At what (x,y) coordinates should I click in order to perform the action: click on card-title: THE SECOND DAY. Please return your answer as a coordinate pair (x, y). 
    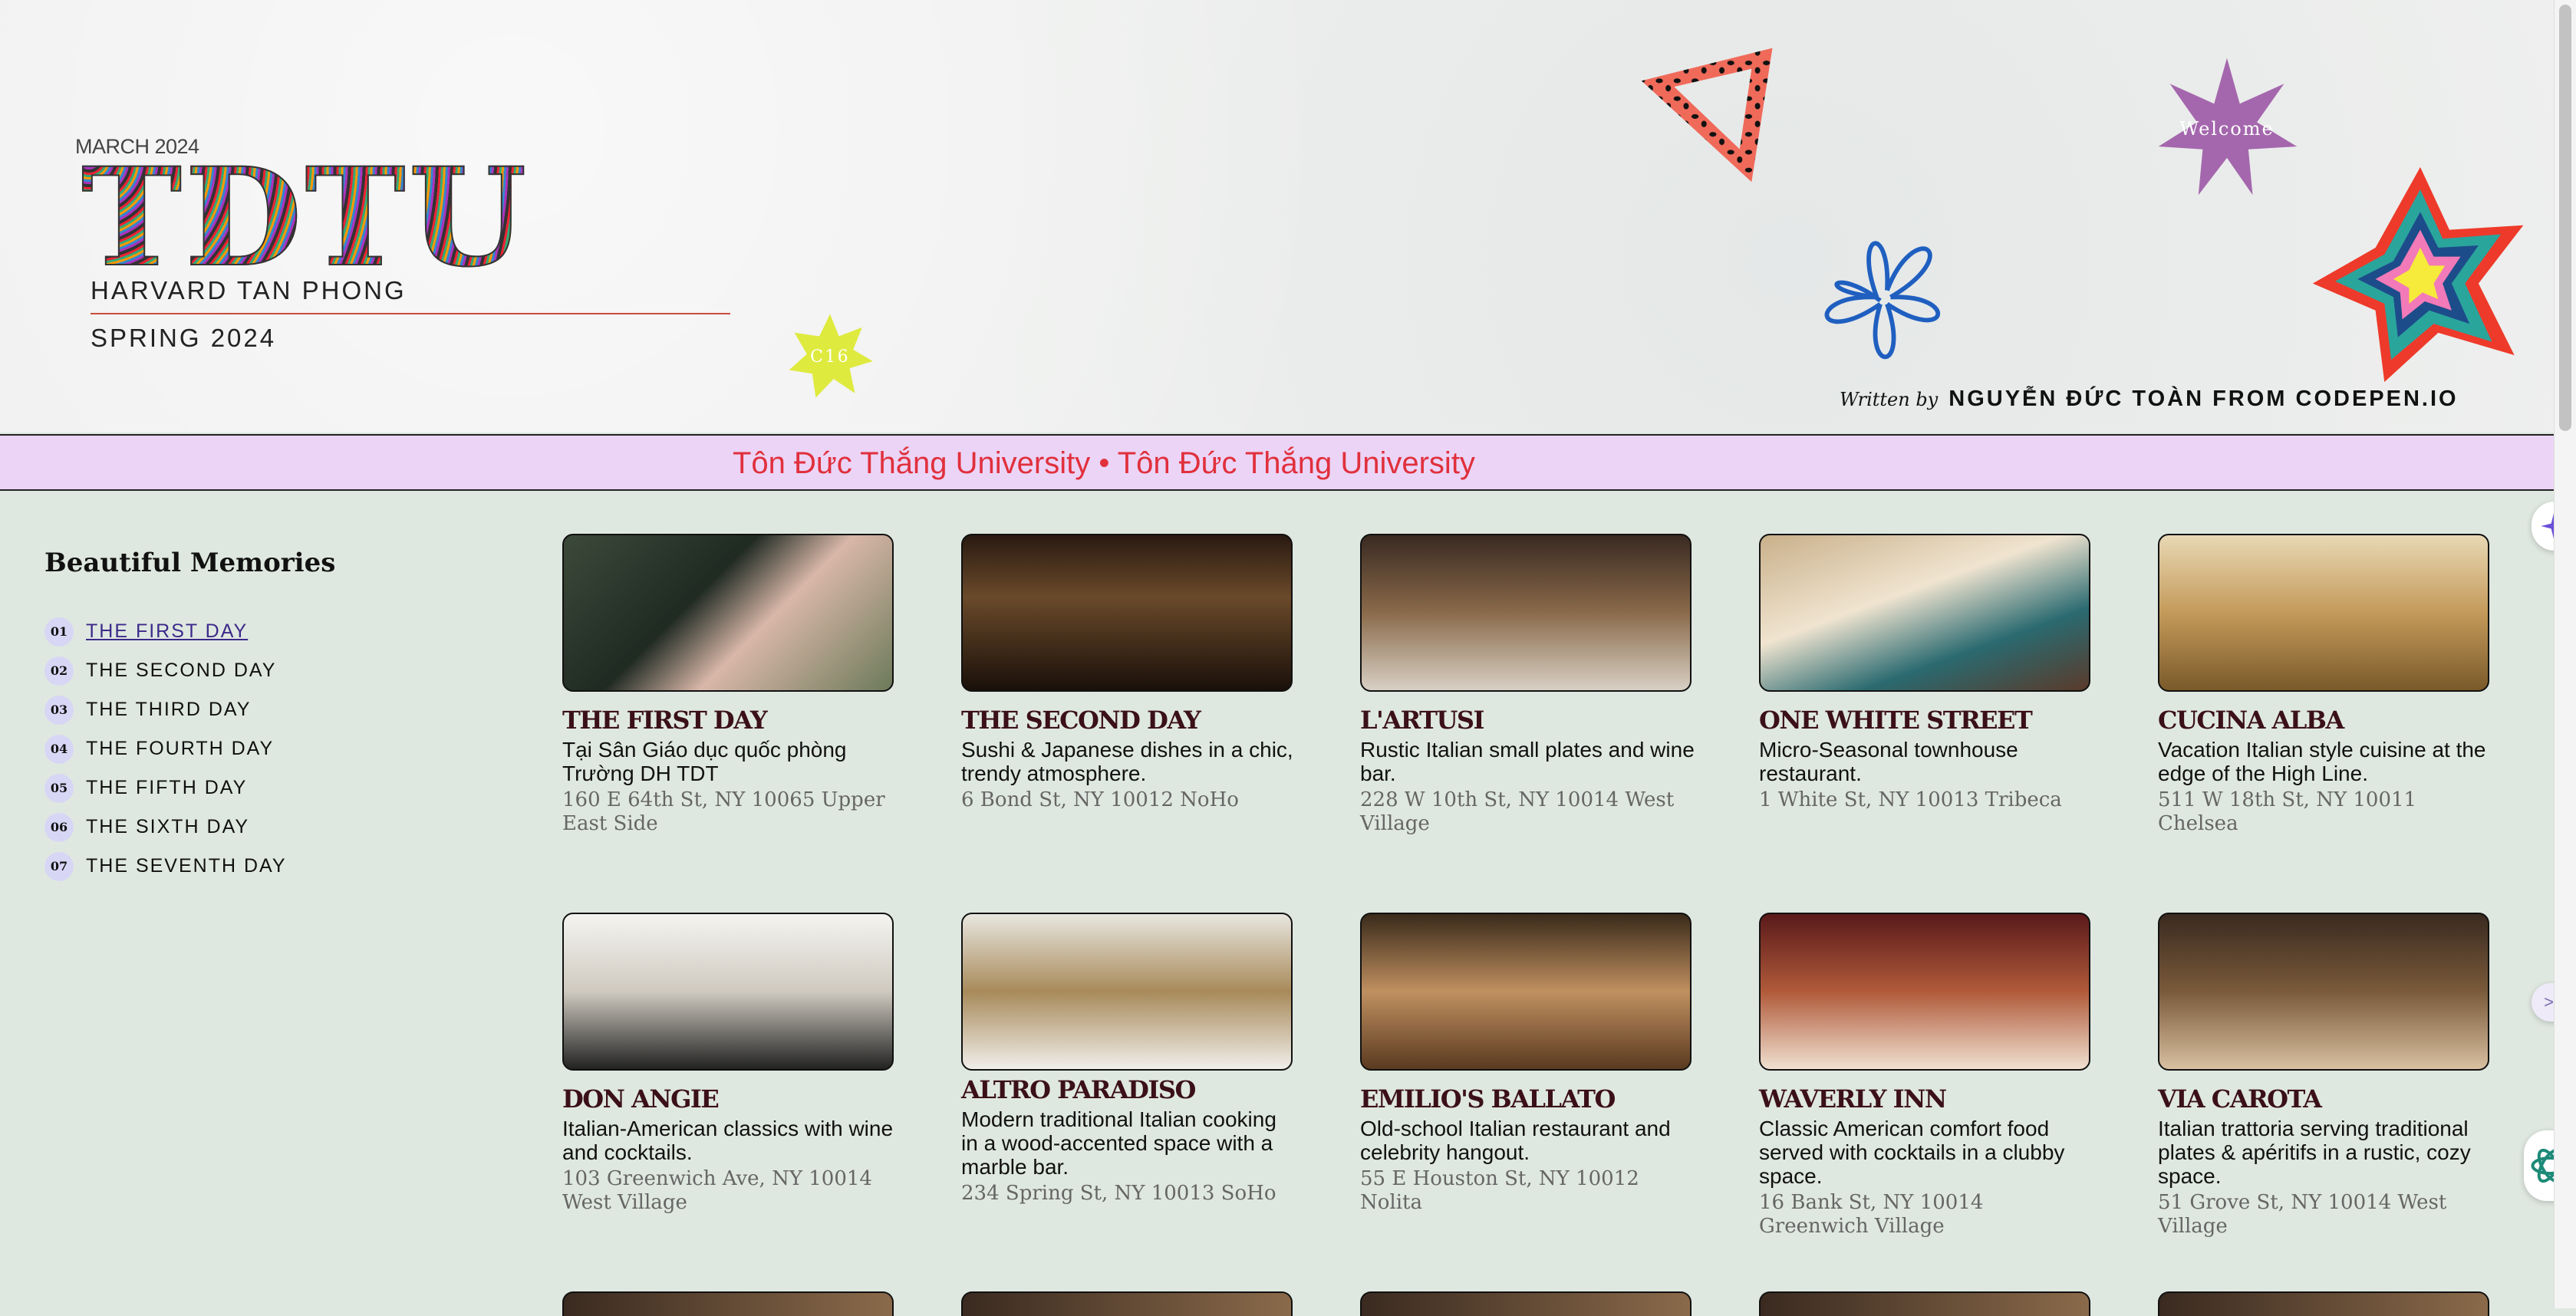
    Looking at the image, I should click on (1130, 720).